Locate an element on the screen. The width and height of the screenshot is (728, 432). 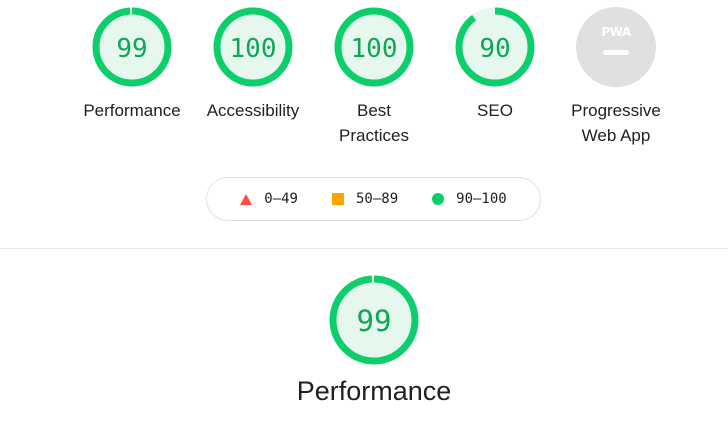
accessibility-score-ring: 100 is located at coordinates (253, 47).